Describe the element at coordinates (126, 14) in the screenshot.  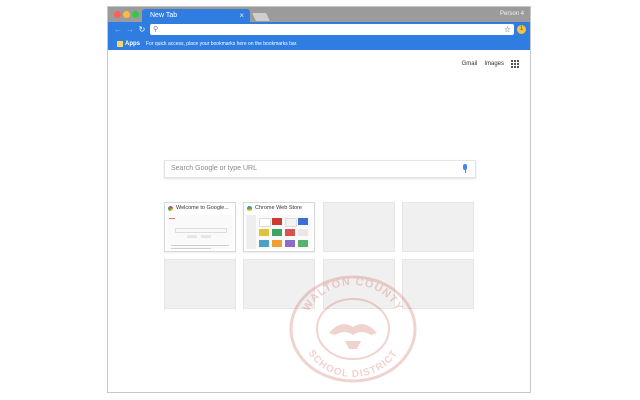
I see `window-minimize-button` at that location.